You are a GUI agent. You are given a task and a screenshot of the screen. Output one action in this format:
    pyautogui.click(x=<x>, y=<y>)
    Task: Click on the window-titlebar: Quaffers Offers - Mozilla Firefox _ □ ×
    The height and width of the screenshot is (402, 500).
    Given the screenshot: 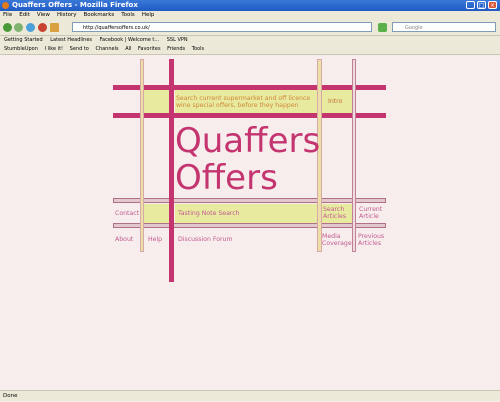 What is the action you would take?
    pyautogui.click(x=250, y=5)
    